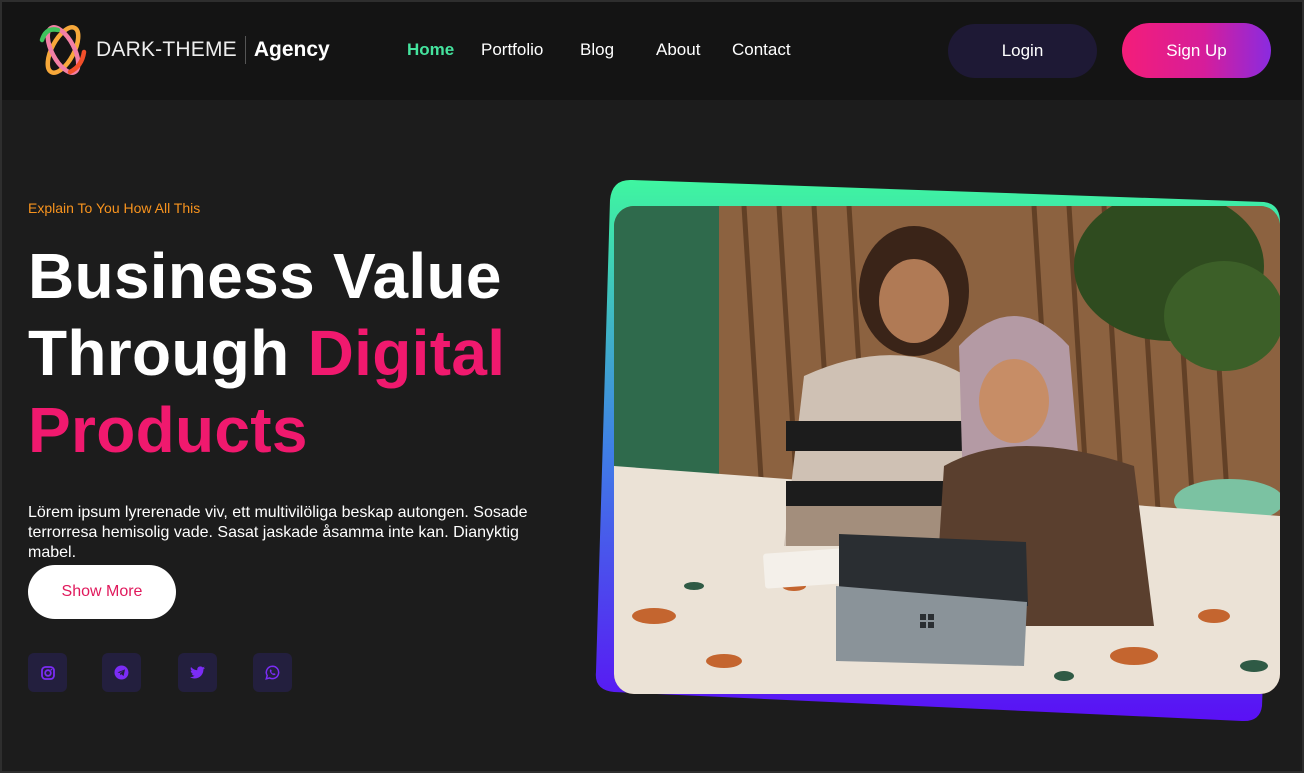 The height and width of the screenshot is (773, 1304). I want to click on whatsapp-icon, so click(272, 672).